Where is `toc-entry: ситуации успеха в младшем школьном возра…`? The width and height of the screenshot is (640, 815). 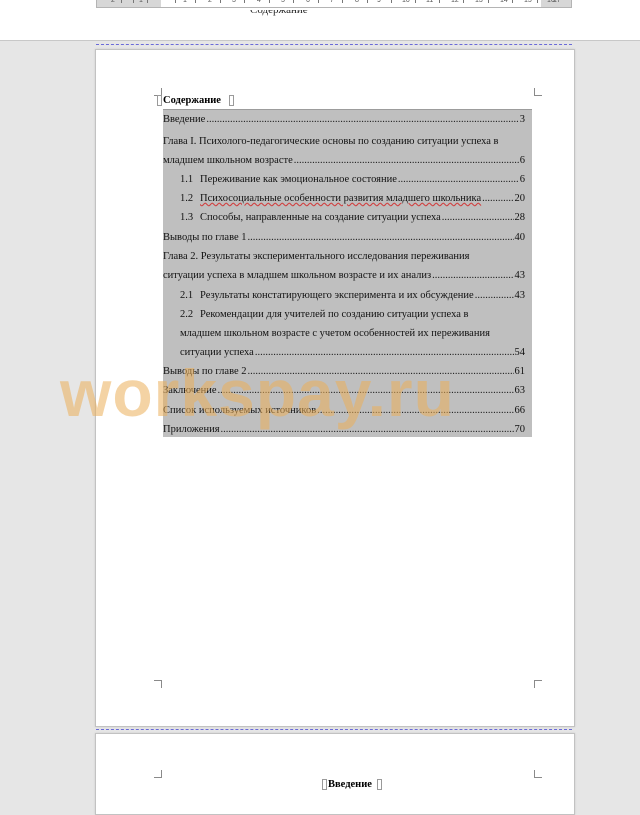
toc-entry: ситуации успеха в младшем школьном возра… is located at coordinates (347, 275).